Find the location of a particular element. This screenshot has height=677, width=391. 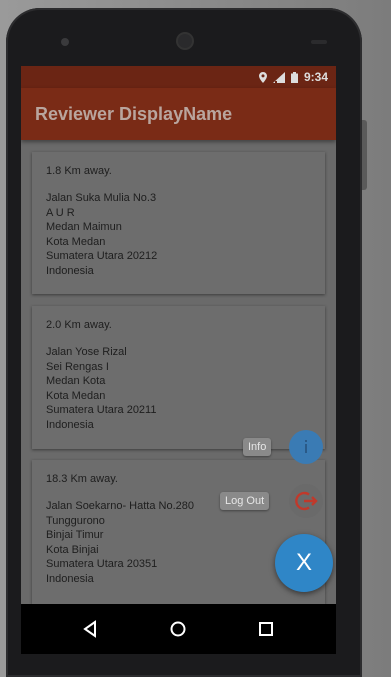

address-line: Sei Rengas I is located at coordinates (77, 366).